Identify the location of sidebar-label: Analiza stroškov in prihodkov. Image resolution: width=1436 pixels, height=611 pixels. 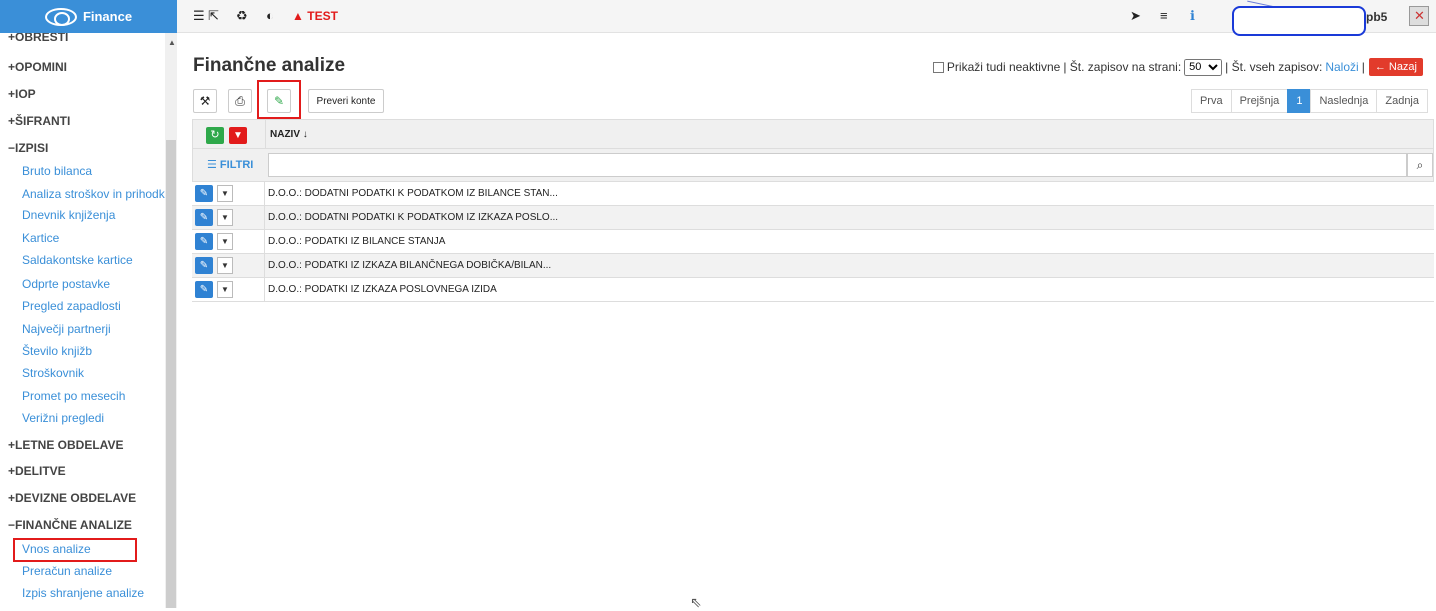
(93, 194).